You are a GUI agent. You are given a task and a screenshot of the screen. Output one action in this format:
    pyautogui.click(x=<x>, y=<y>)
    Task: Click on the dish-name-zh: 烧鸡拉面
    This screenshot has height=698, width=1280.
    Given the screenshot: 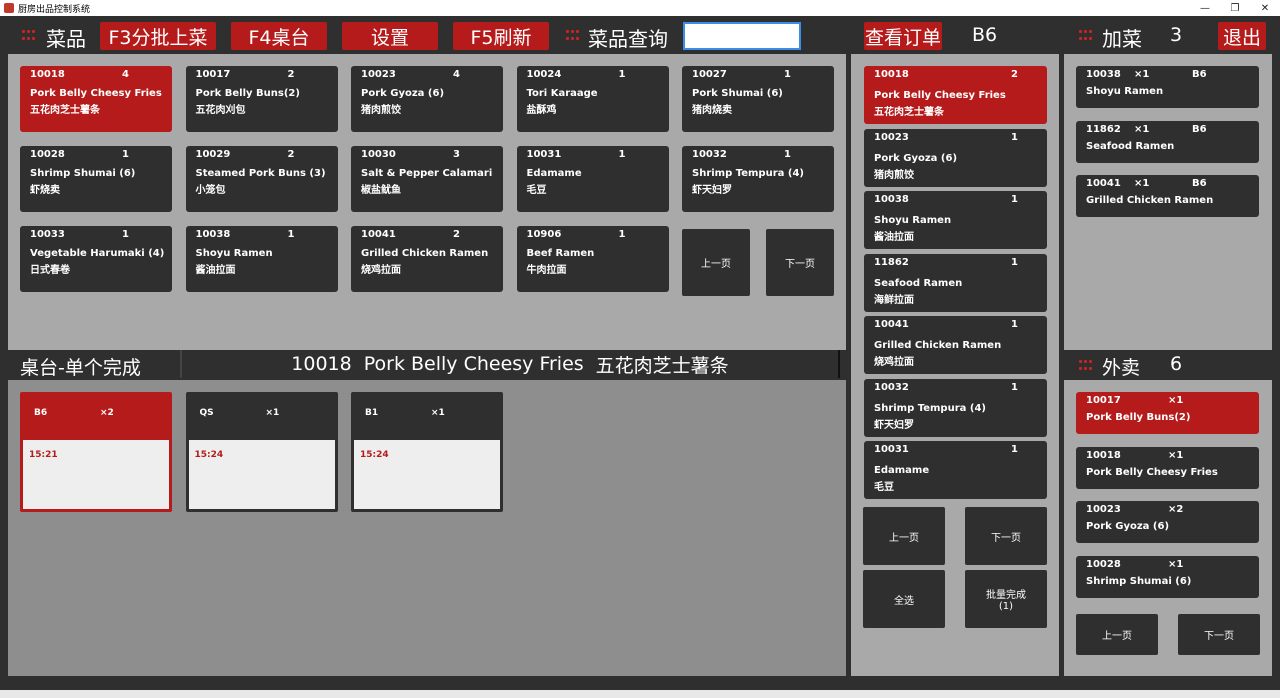 What is the action you would take?
    pyautogui.click(x=381, y=270)
    